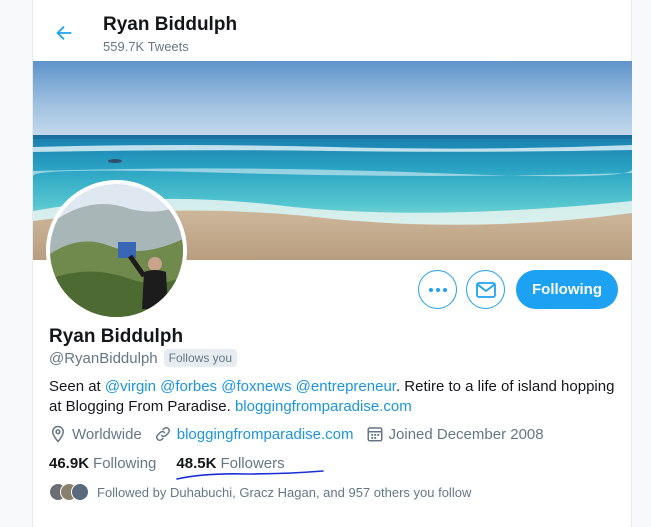 The image size is (651, 527). Describe the element at coordinates (103, 358) in the screenshot. I see `username: @RyanBiddulph` at that location.